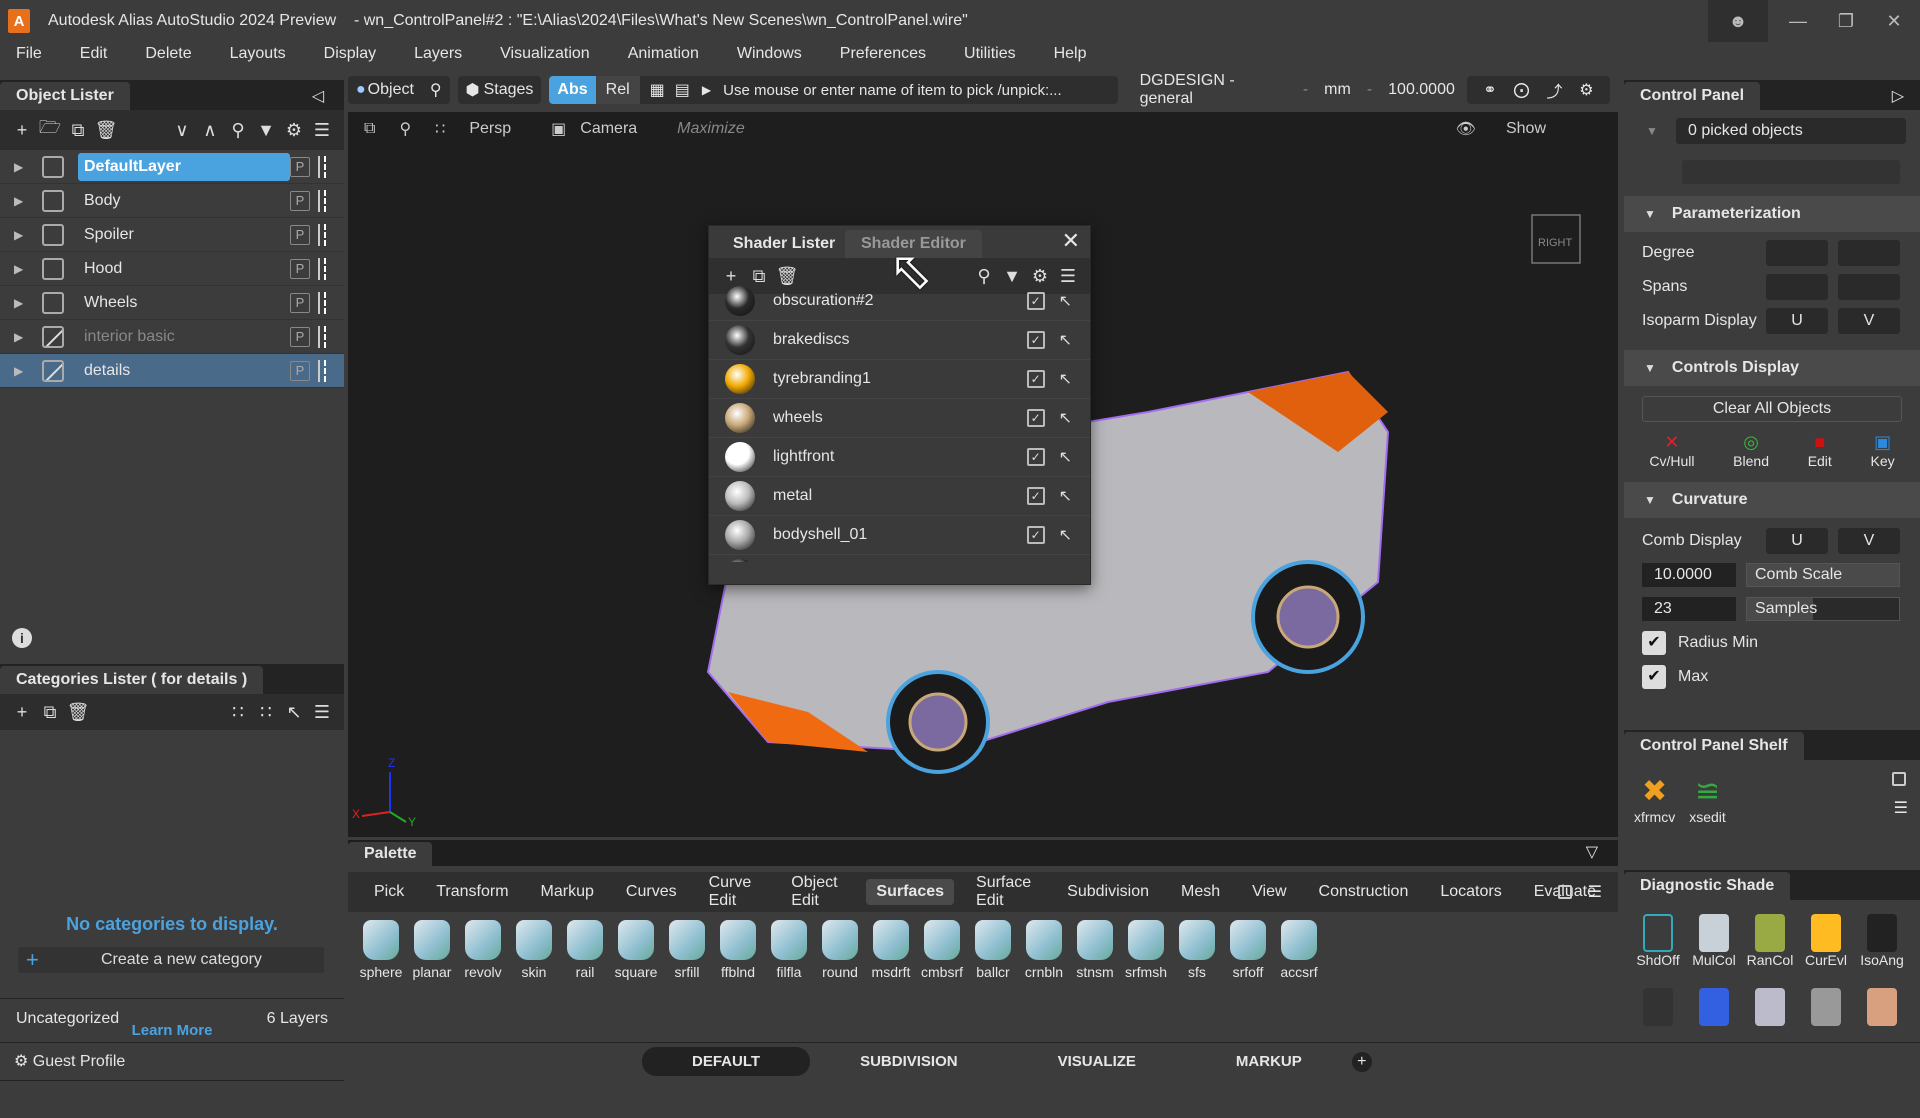 Image resolution: width=1920 pixels, height=1118 pixels. Describe the element at coordinates (1797, 253) in the screenshot. I see `degree-u-field` at that location.